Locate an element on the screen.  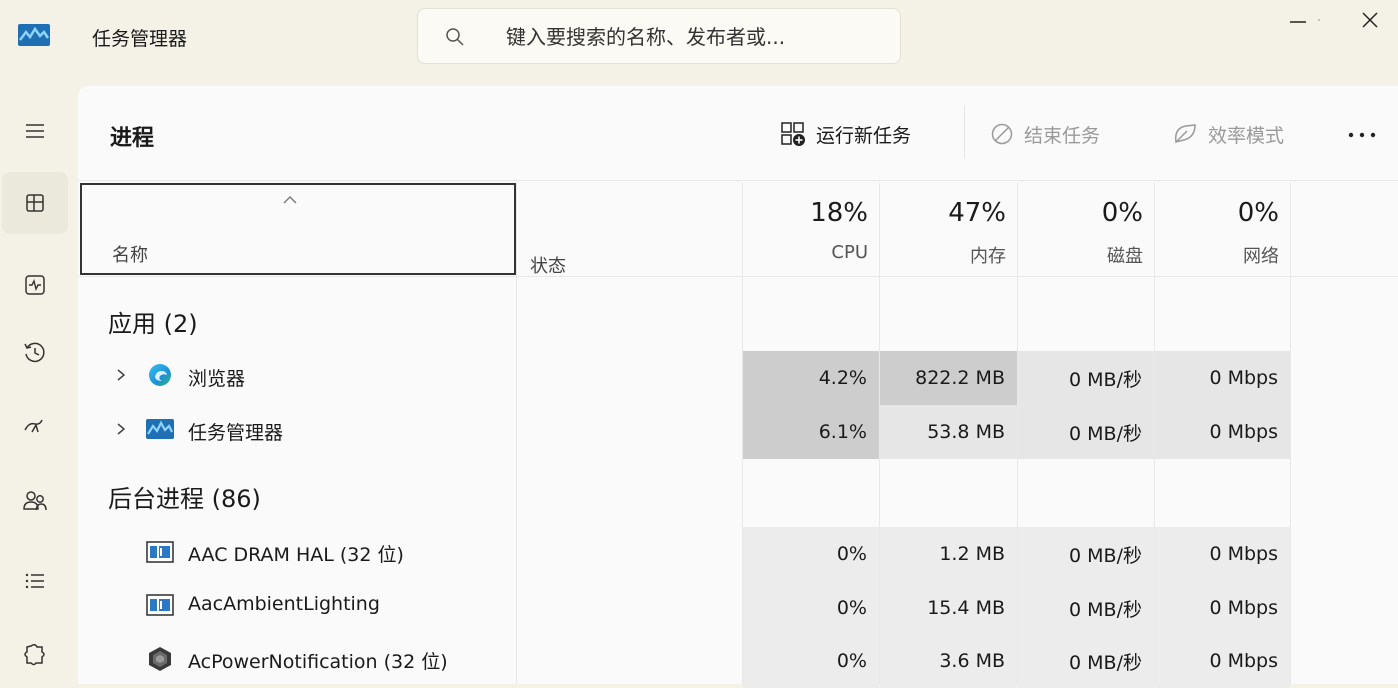
nav-performance is located at coordinates (35, 285).